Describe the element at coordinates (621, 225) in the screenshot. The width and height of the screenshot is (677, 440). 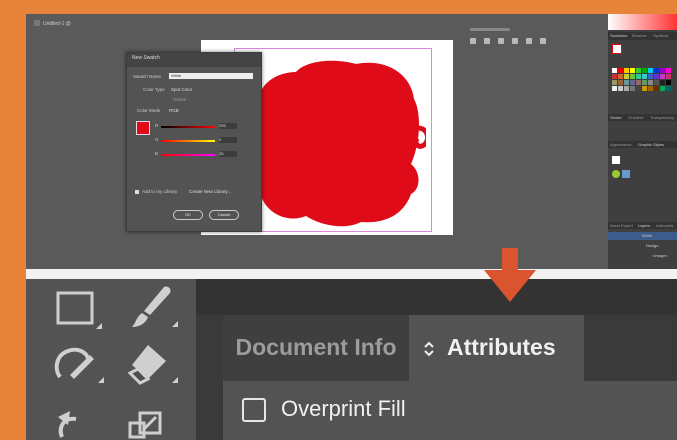
I see `tab-asset-export: Asset Export` at that location.